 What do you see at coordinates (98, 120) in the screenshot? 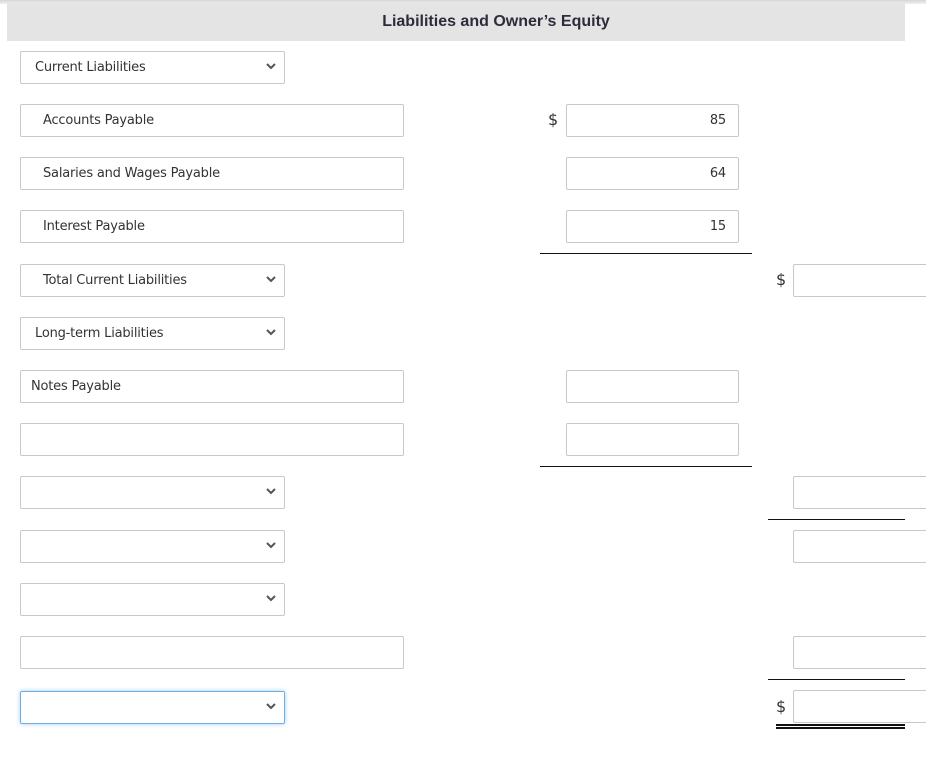
I see `input-value: Accounts Payable` at bounding box center [98, 120].